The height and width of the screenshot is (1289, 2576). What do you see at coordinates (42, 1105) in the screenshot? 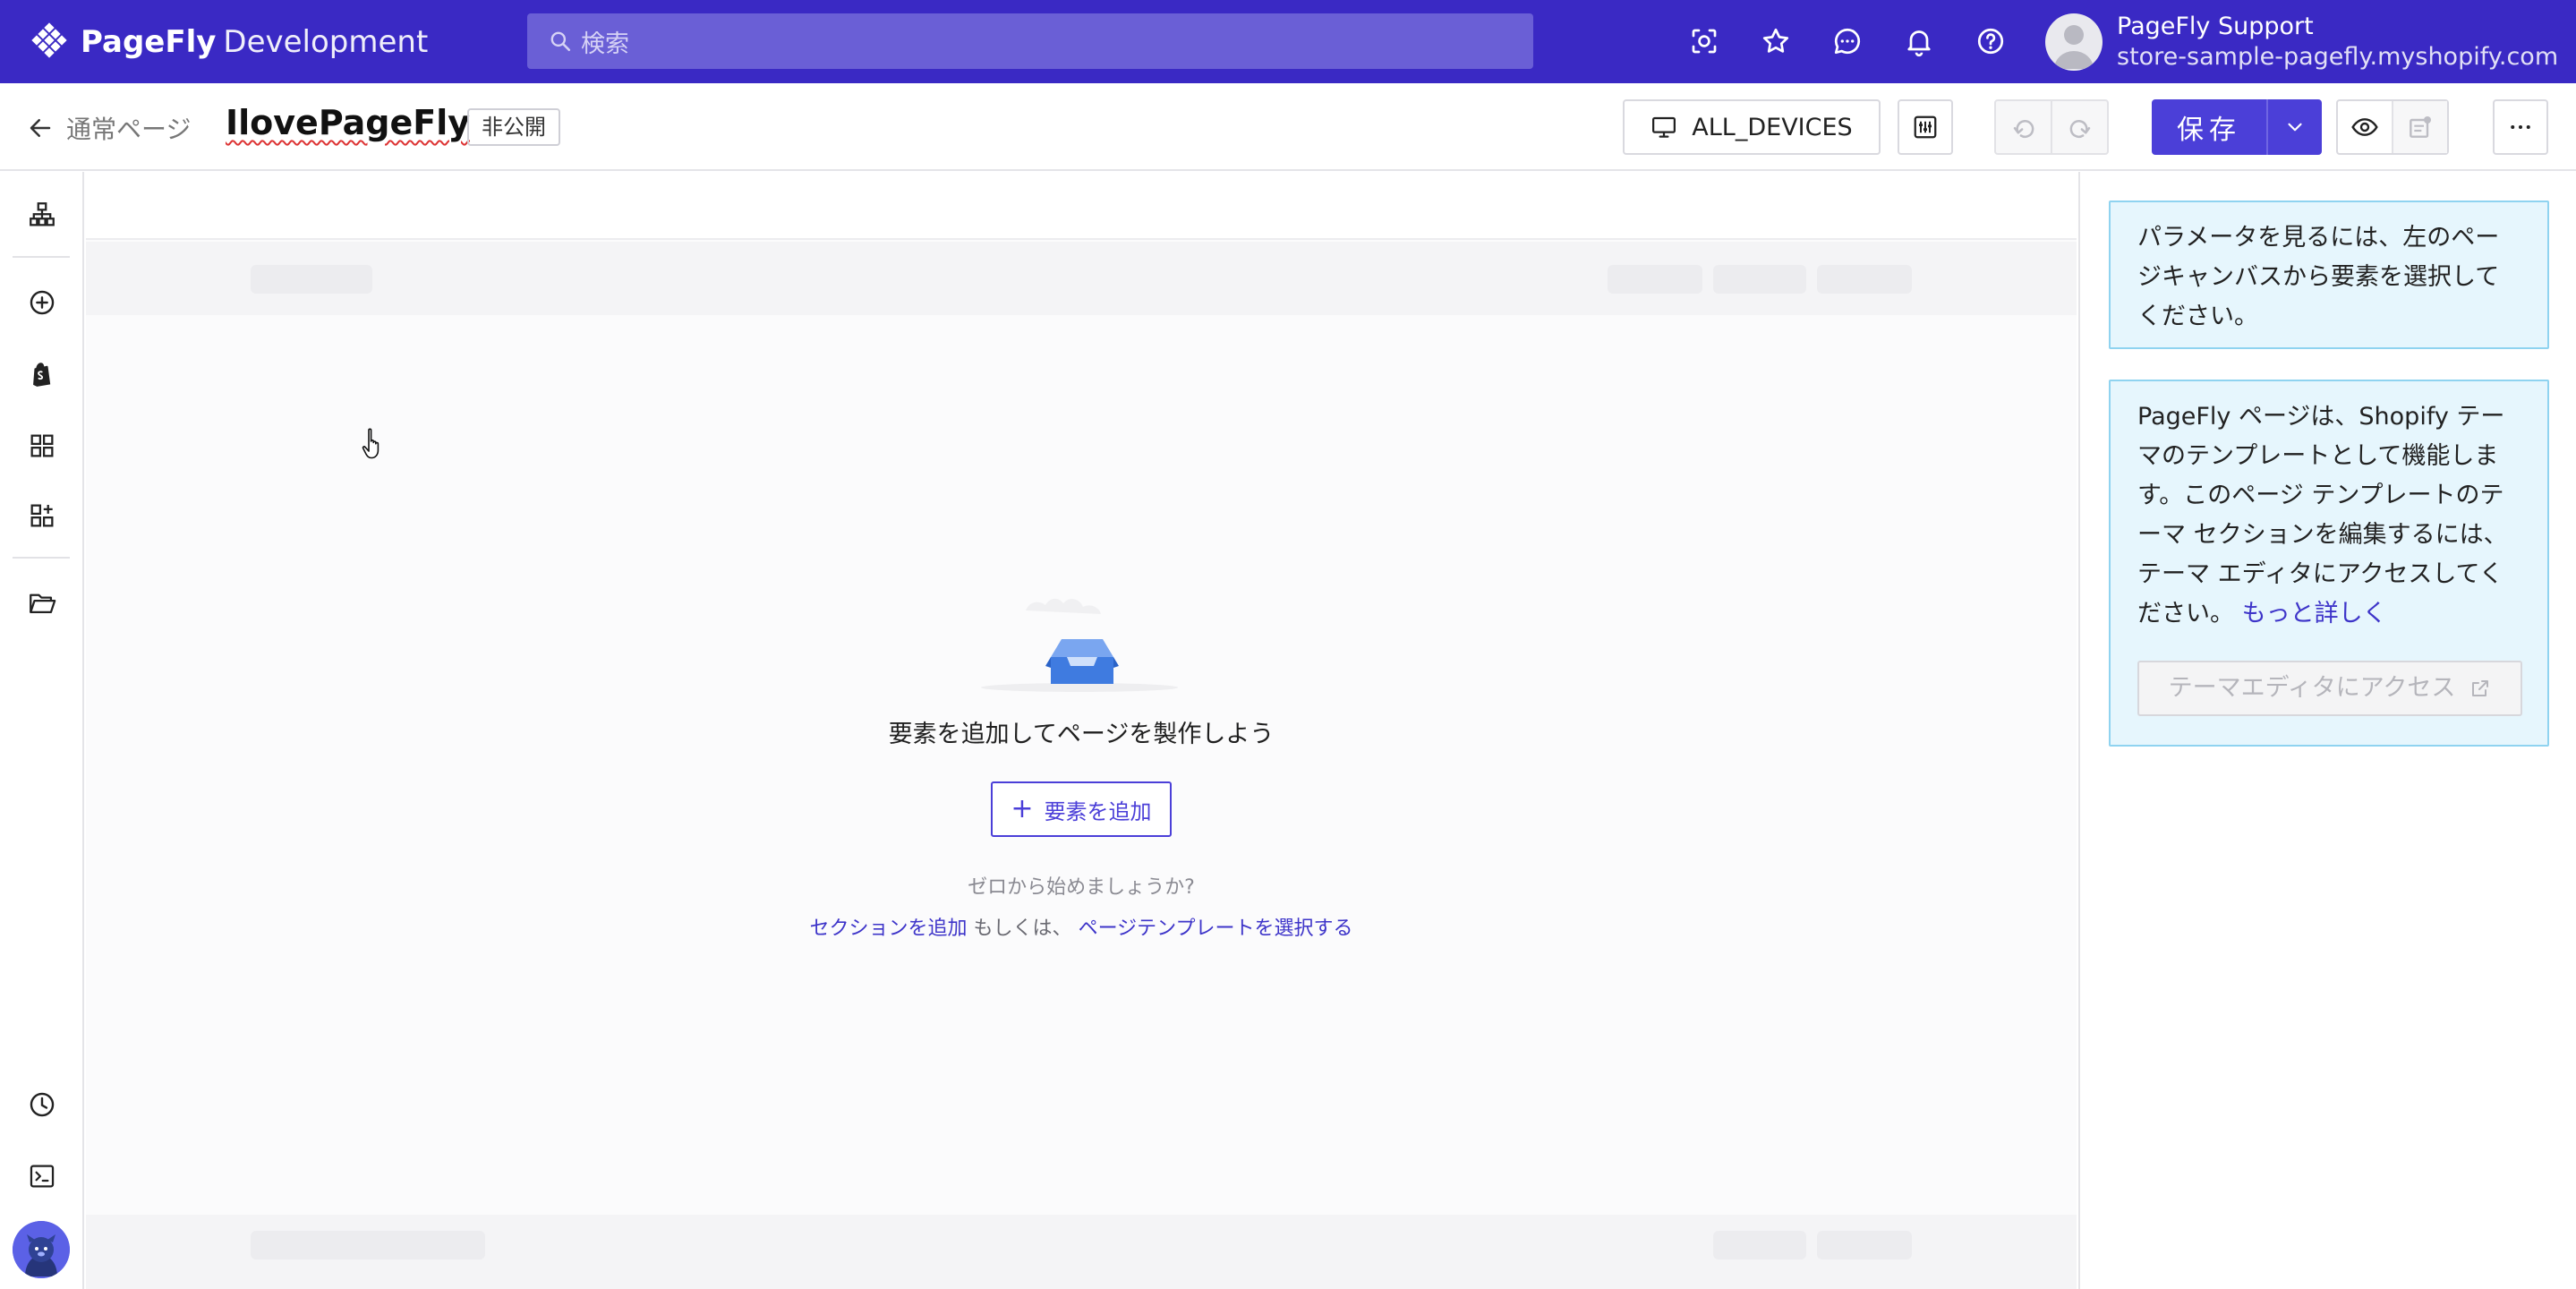
I see `history-icon` at bounding box center [42, 1105].